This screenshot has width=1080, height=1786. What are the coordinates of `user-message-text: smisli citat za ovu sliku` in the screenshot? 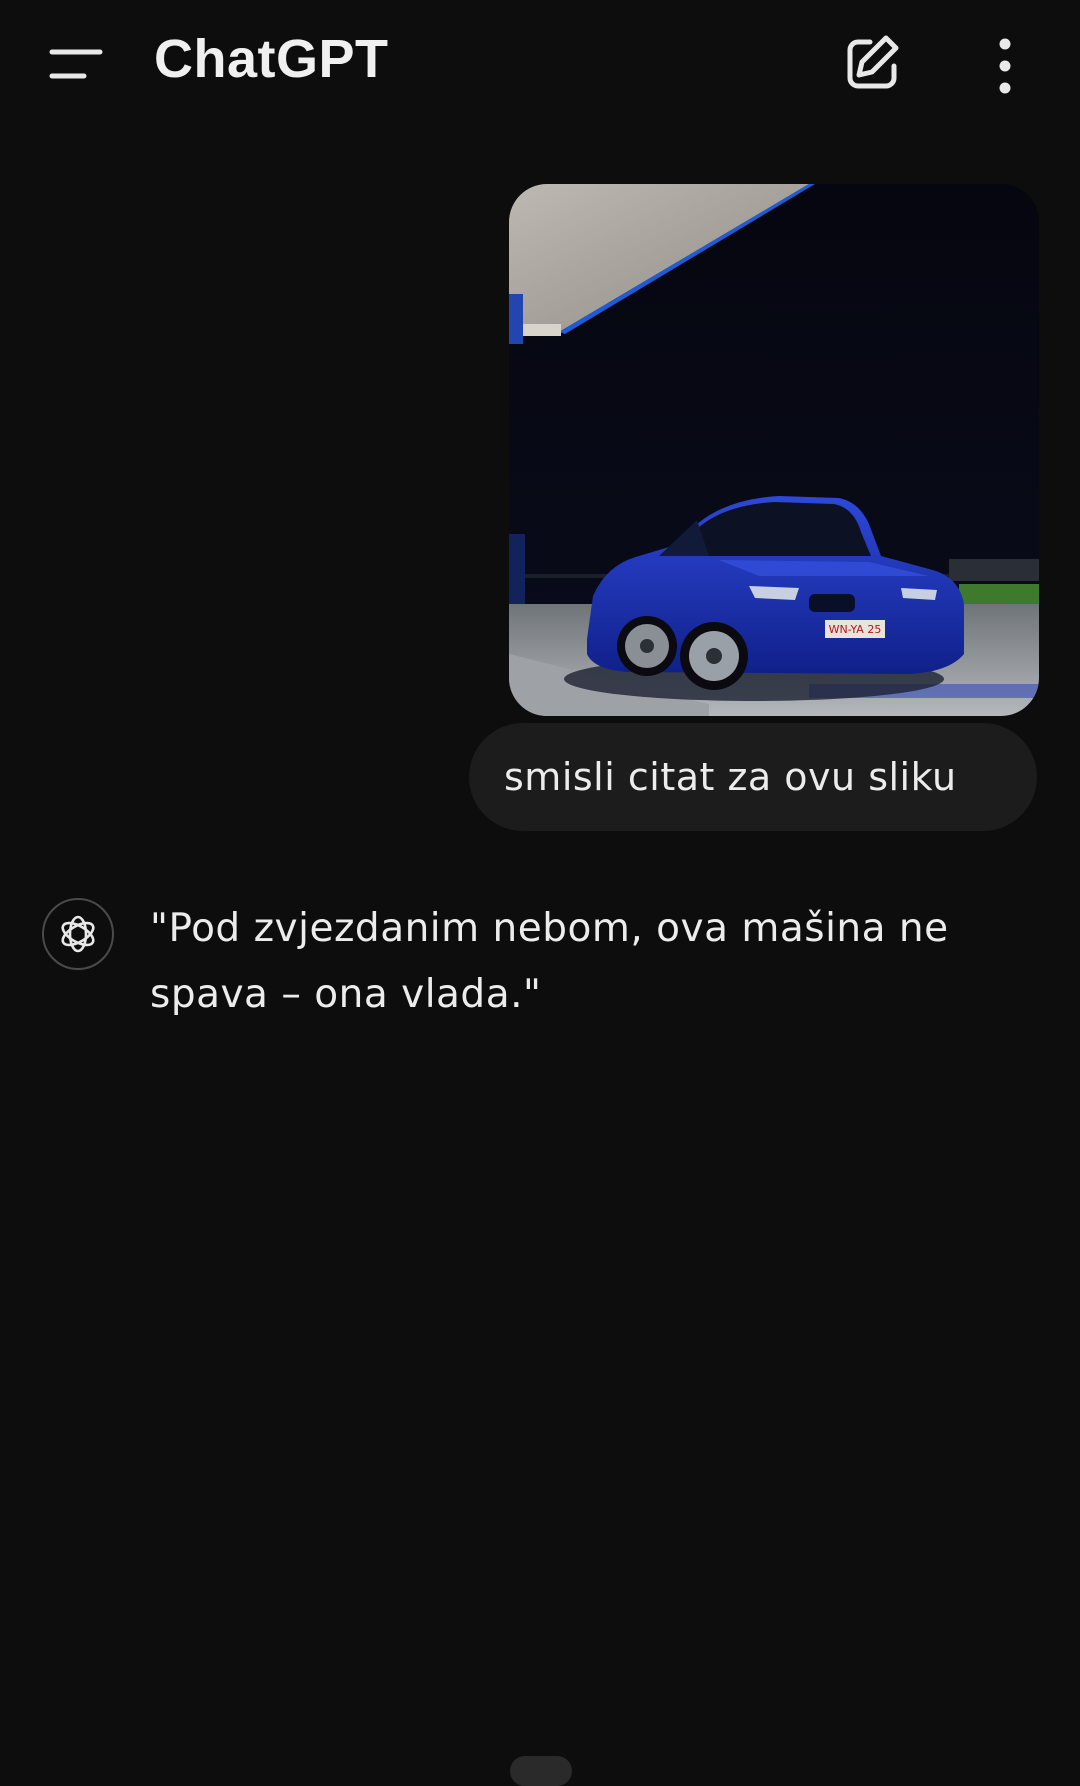 It's located at (730, 777).